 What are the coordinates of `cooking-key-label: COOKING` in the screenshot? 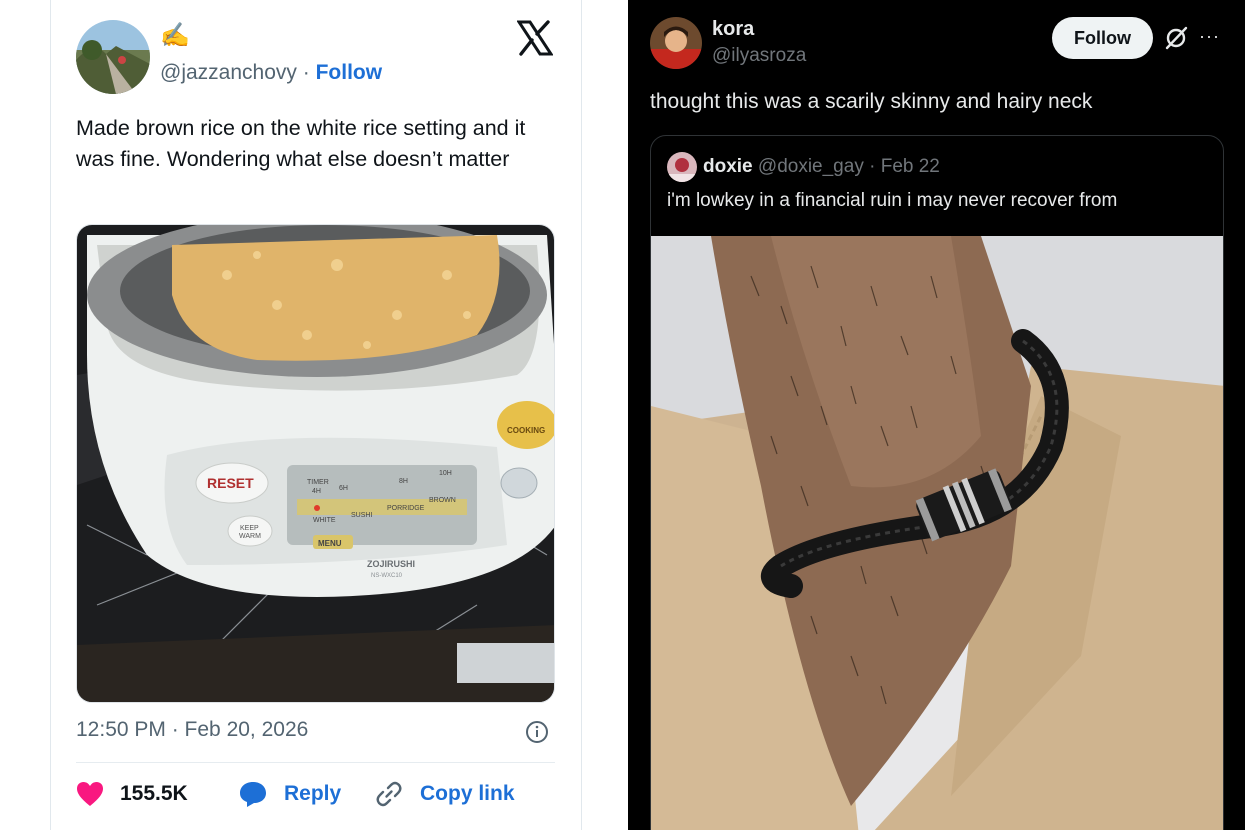 It's located at (526, 430).